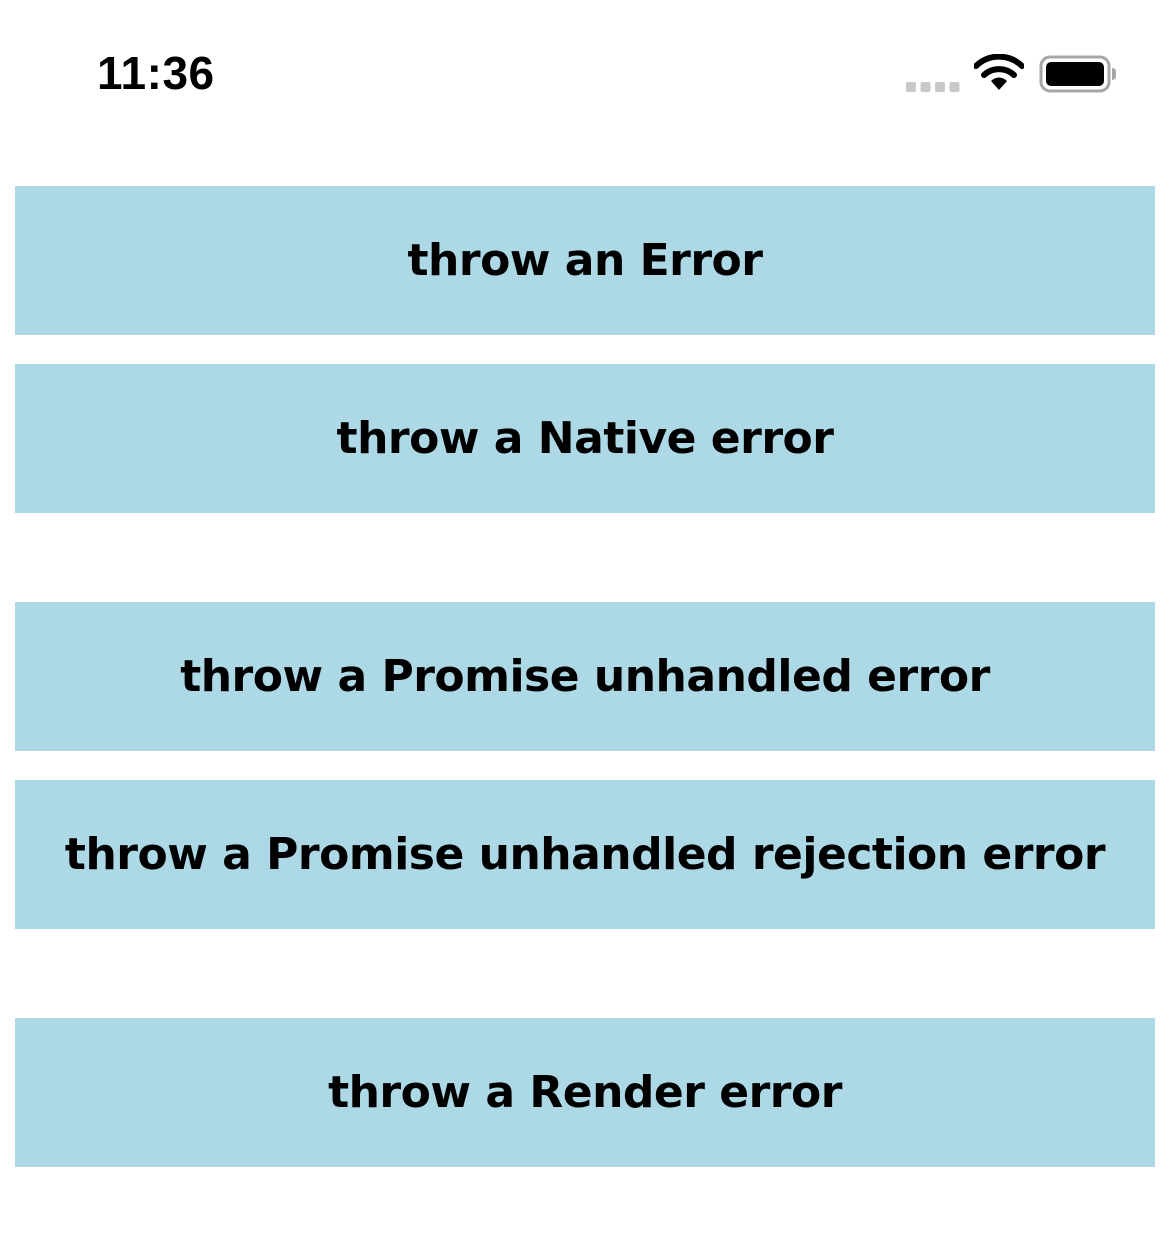  I want to click on throw-native-error-button: throw a Native error, so click(585, 438).